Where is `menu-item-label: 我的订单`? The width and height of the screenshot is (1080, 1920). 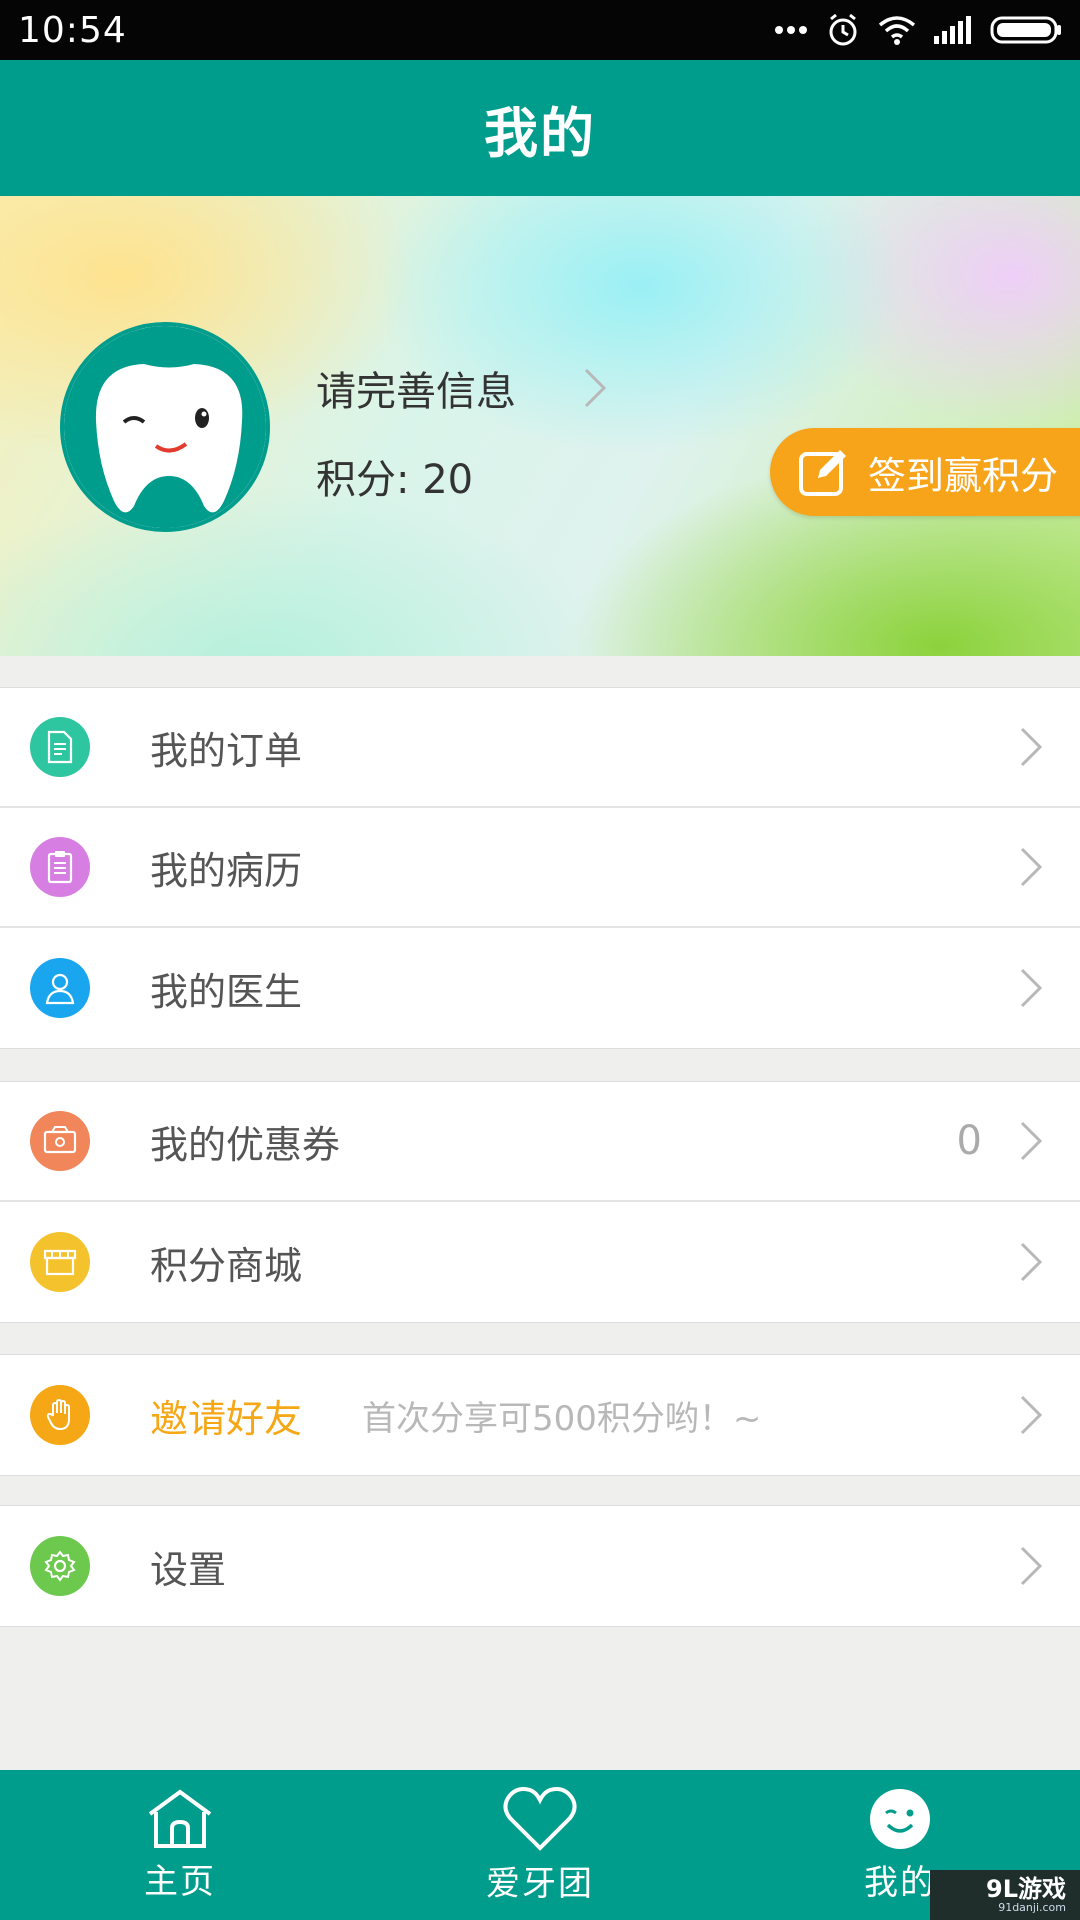
menu-item-label: 我的订单 is located at coordinates (226, 750).